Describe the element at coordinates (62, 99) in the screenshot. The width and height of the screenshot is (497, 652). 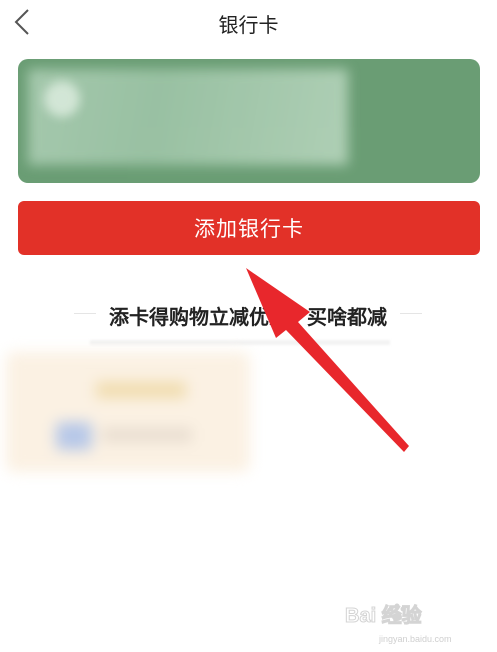
I see `bank-logo-icon` at that location.